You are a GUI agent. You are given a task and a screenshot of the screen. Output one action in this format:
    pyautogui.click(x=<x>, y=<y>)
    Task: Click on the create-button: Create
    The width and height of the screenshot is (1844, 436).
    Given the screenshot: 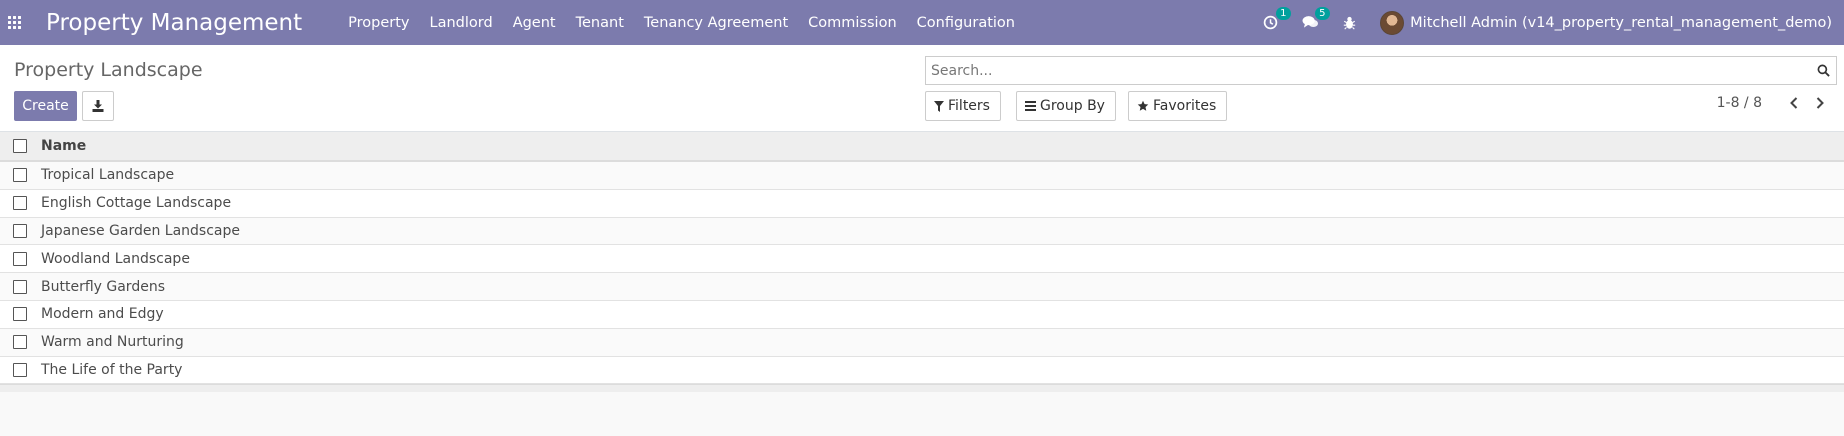 What is the action you would take?
    pyautogui.click(x=45, y=106)
    